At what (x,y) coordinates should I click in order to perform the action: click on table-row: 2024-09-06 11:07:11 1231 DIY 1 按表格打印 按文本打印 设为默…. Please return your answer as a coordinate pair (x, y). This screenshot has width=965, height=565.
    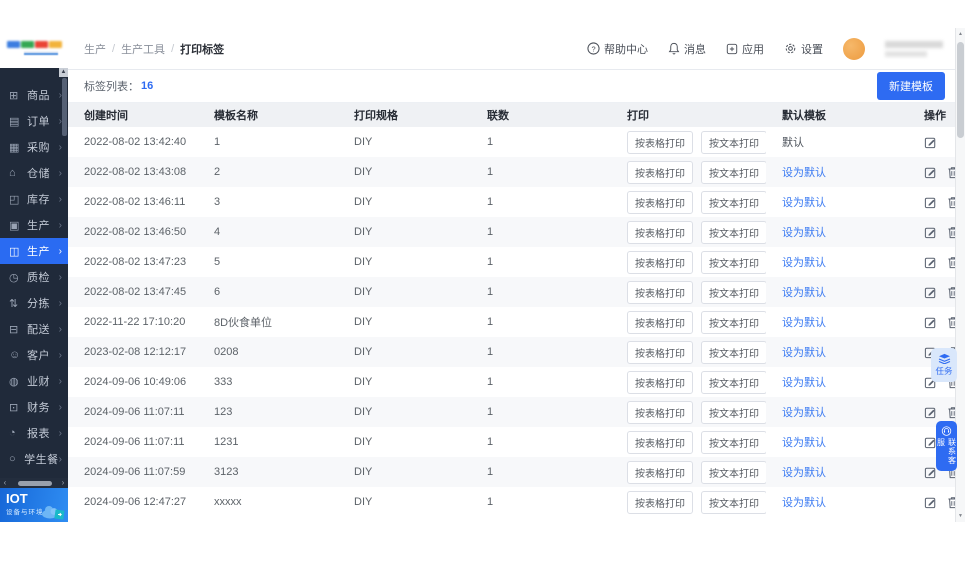
    Looking at the image, I should click on (511, 442).